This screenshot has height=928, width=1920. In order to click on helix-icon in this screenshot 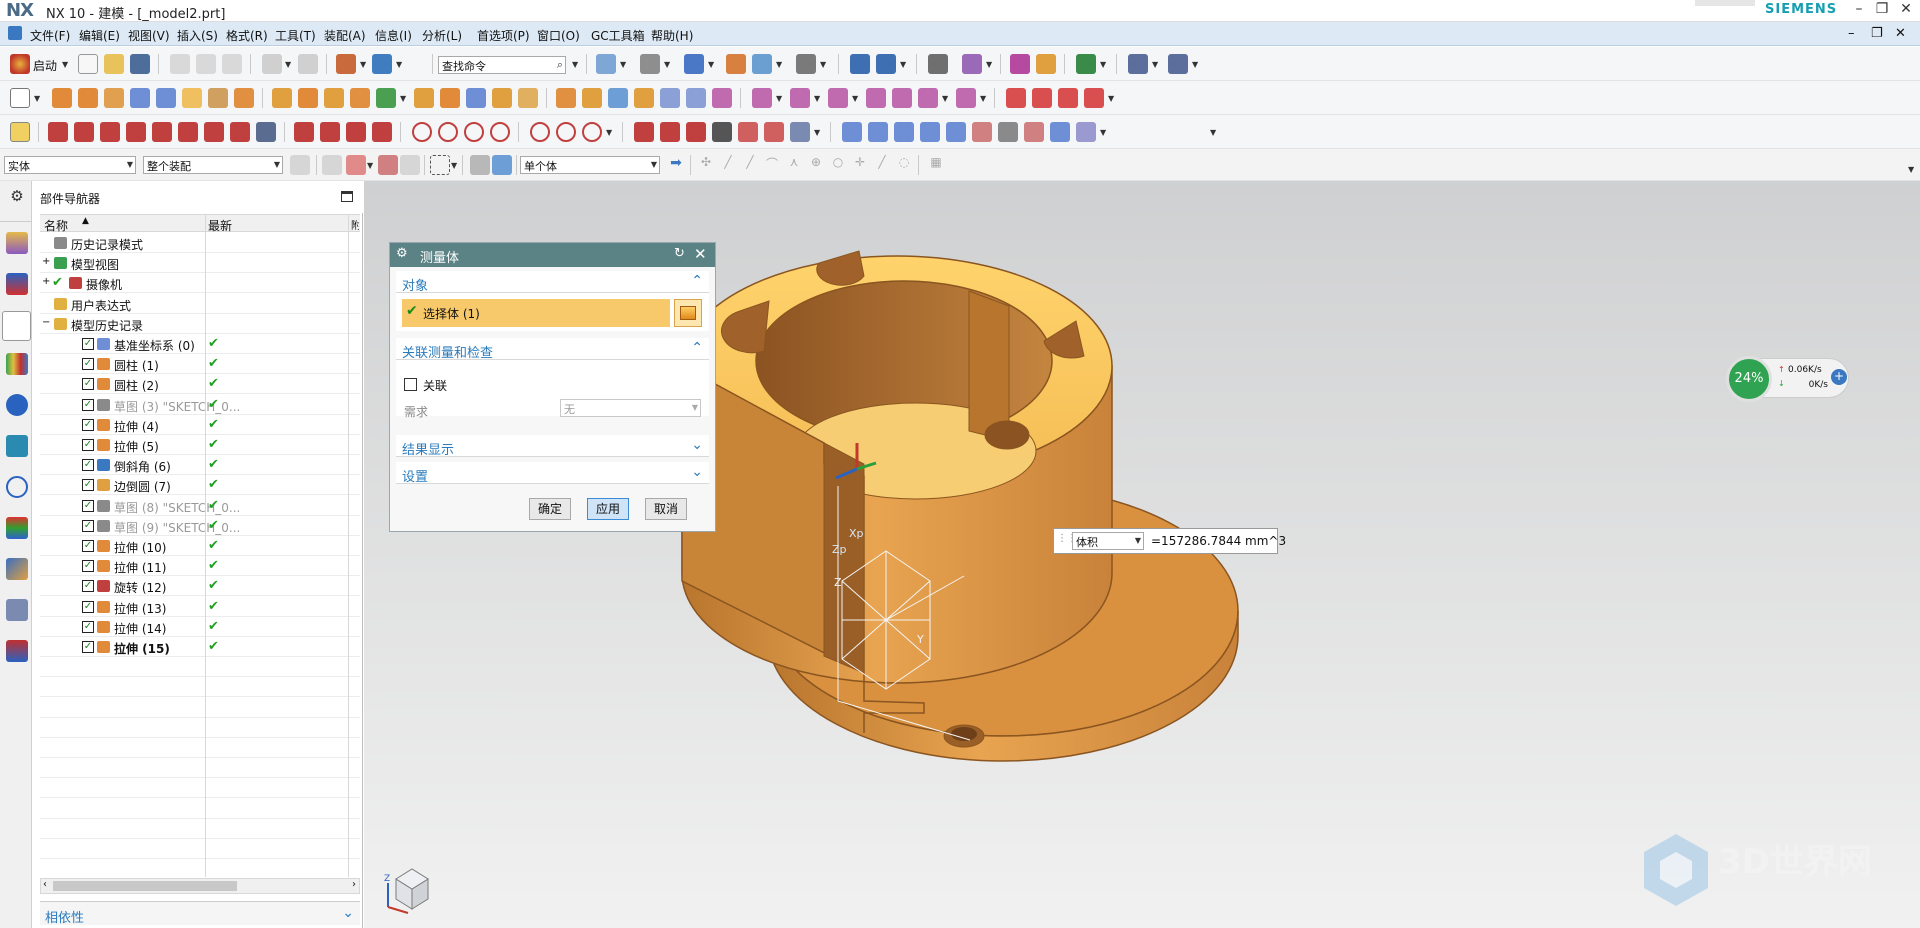, I will do `click(696, 132)`.